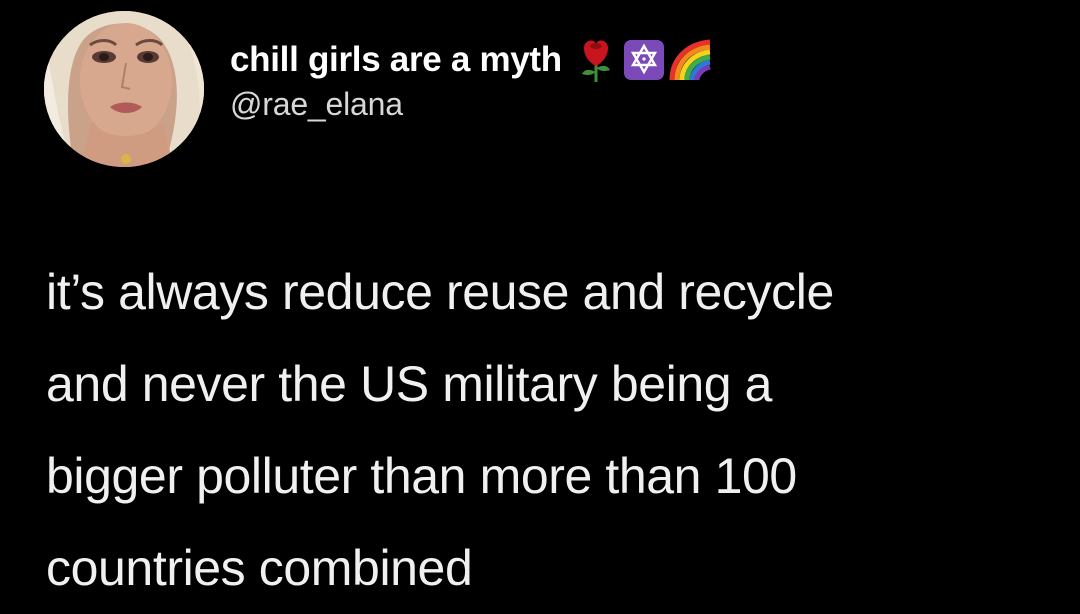  What do you see at coordinates (630, 104) in the screenshot?
I see `user-handle: @rae_elana` at bounding box center [630, 104].